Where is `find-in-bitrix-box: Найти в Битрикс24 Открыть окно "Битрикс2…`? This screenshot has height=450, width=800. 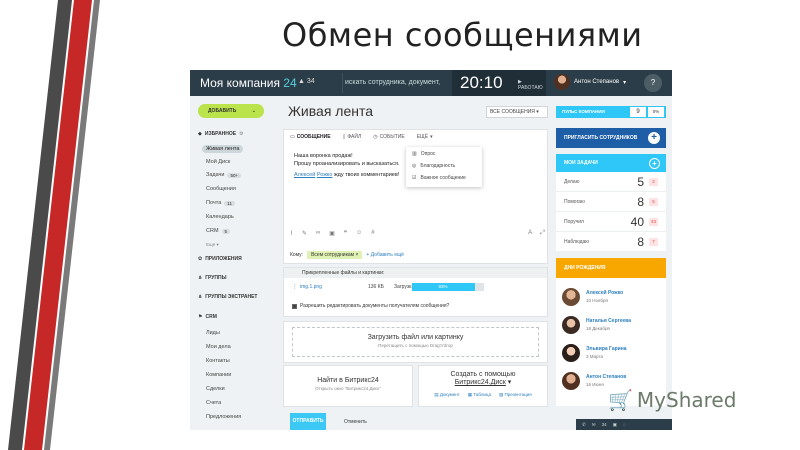
find-in-bitrix-box: Найти в Битрикс24 Открыть окно "Битрикс2… is located at coordinates (348, 386).